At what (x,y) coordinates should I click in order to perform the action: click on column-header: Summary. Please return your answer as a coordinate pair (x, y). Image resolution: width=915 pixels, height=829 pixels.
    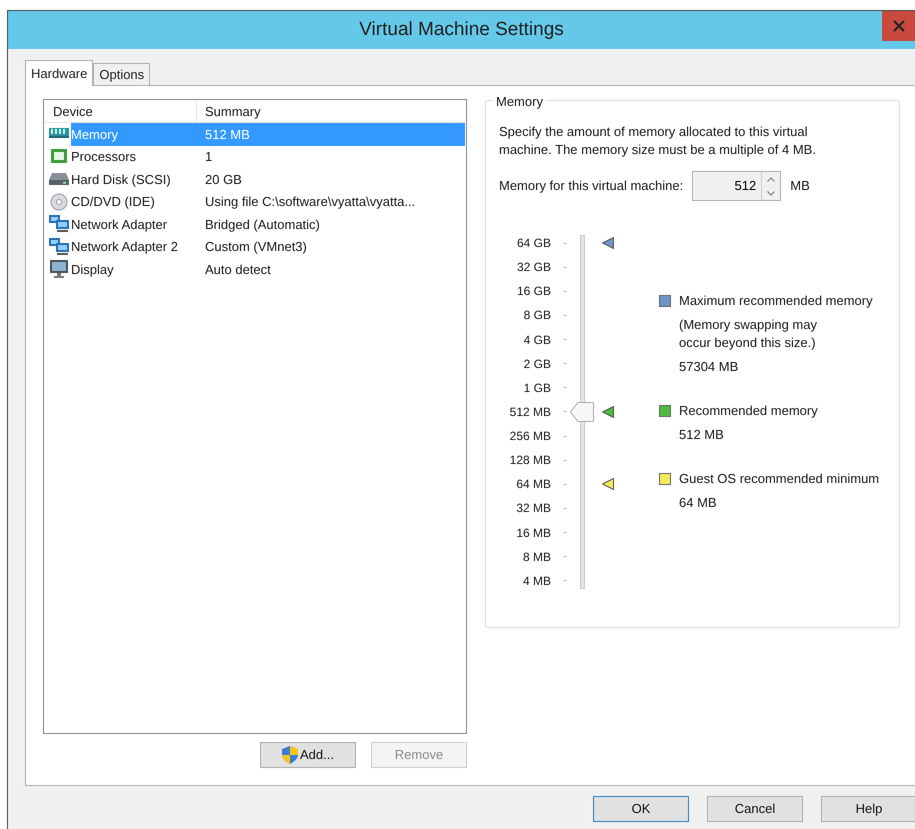
    Looking at the image, I should click on (229, 112).